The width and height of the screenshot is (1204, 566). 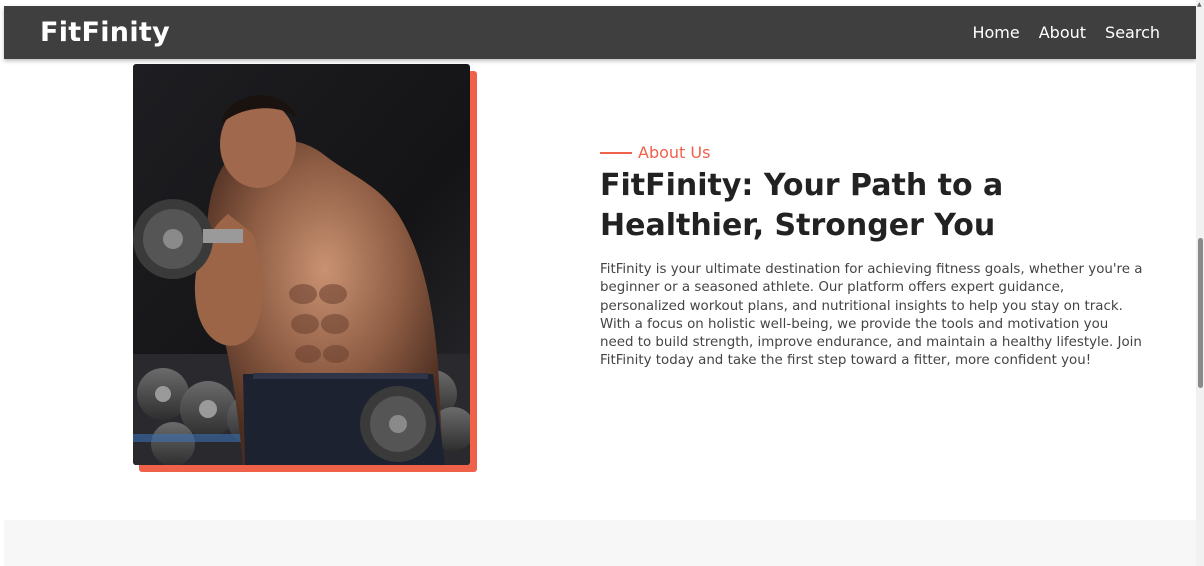 What do you see at coordinates (1132, 32) in the screenshot?
I see `nav-link-search: Search` at bounding box center [1132, 32].